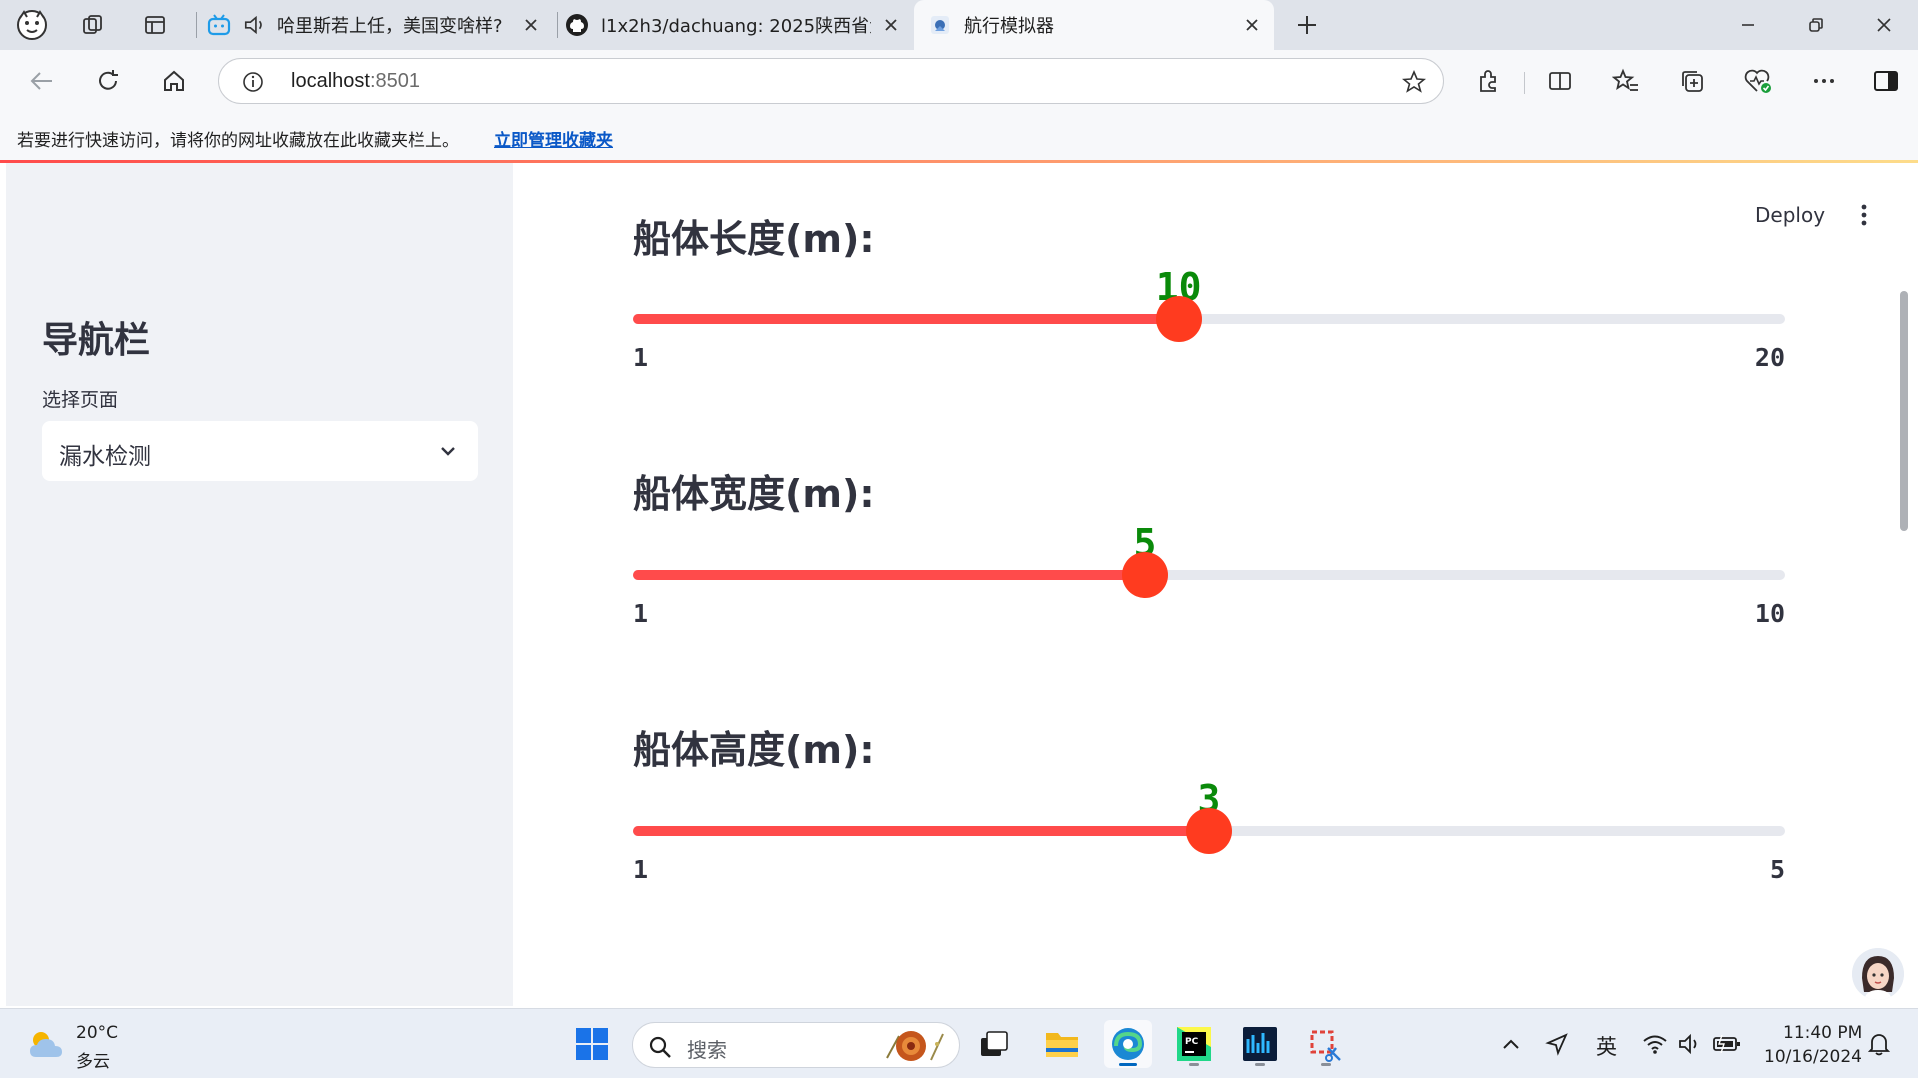 Image resolution: width=1918 pixels, height=1078 pixels. I want to click on close-window-icon, so click(1884, 25).